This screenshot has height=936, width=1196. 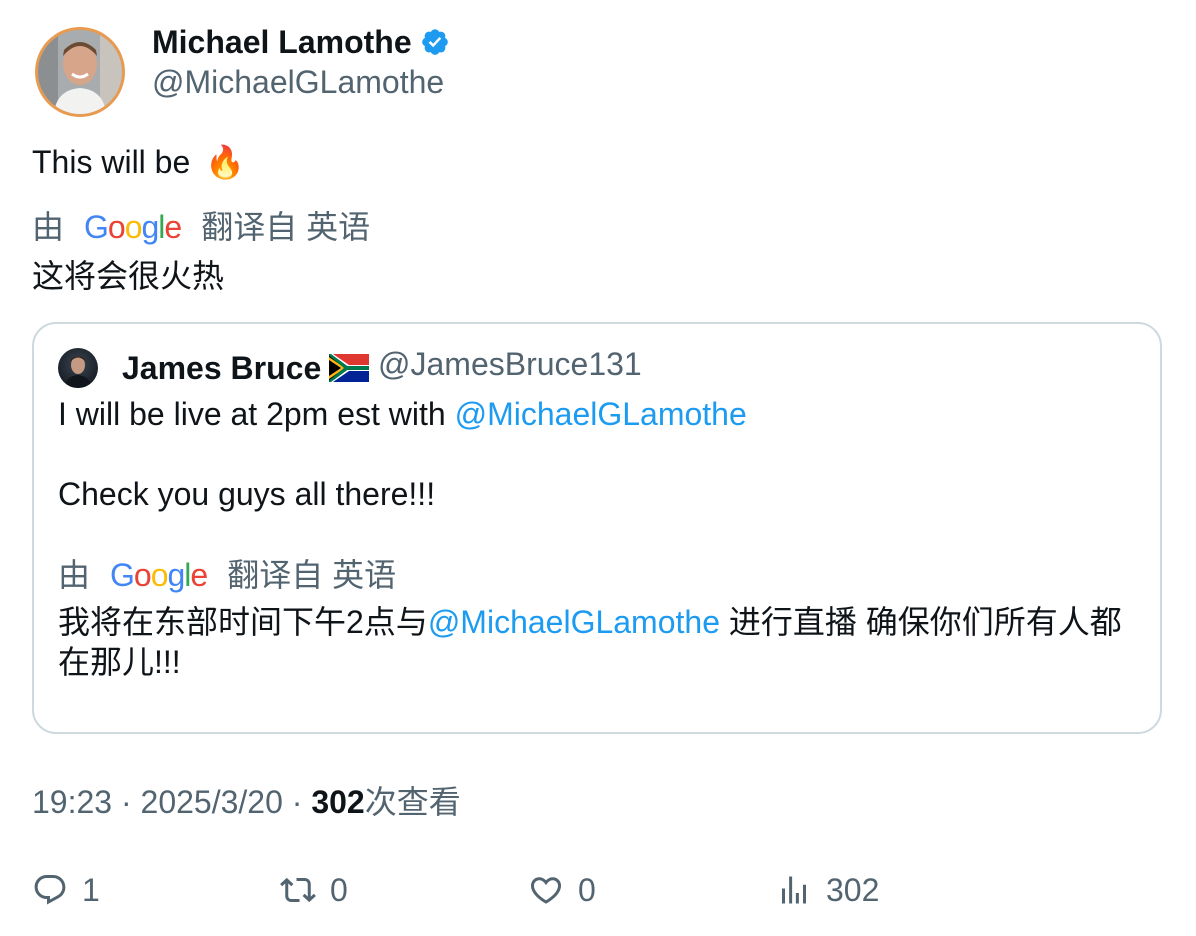 I want to click on views-action-count: 302, so click(x=853, y=890).